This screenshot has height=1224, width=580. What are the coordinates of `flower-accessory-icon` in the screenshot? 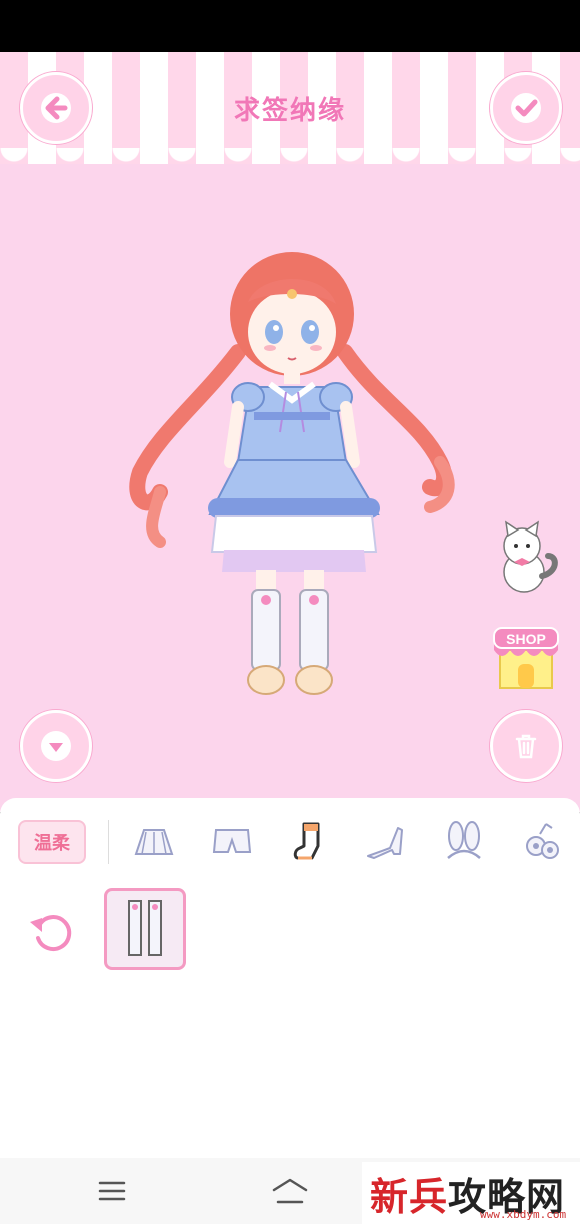 It's located at (542, 841).